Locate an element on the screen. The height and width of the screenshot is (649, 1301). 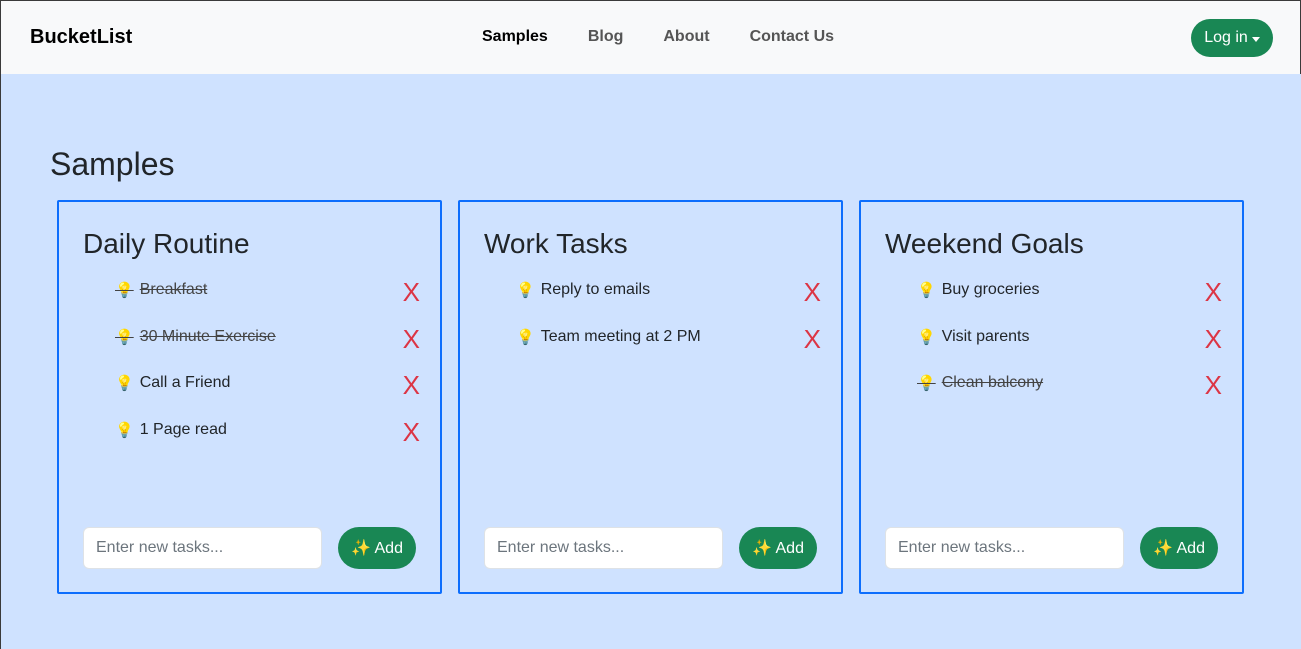
task-label: 30 Minute Exercise is located at coordinates (207, 336).